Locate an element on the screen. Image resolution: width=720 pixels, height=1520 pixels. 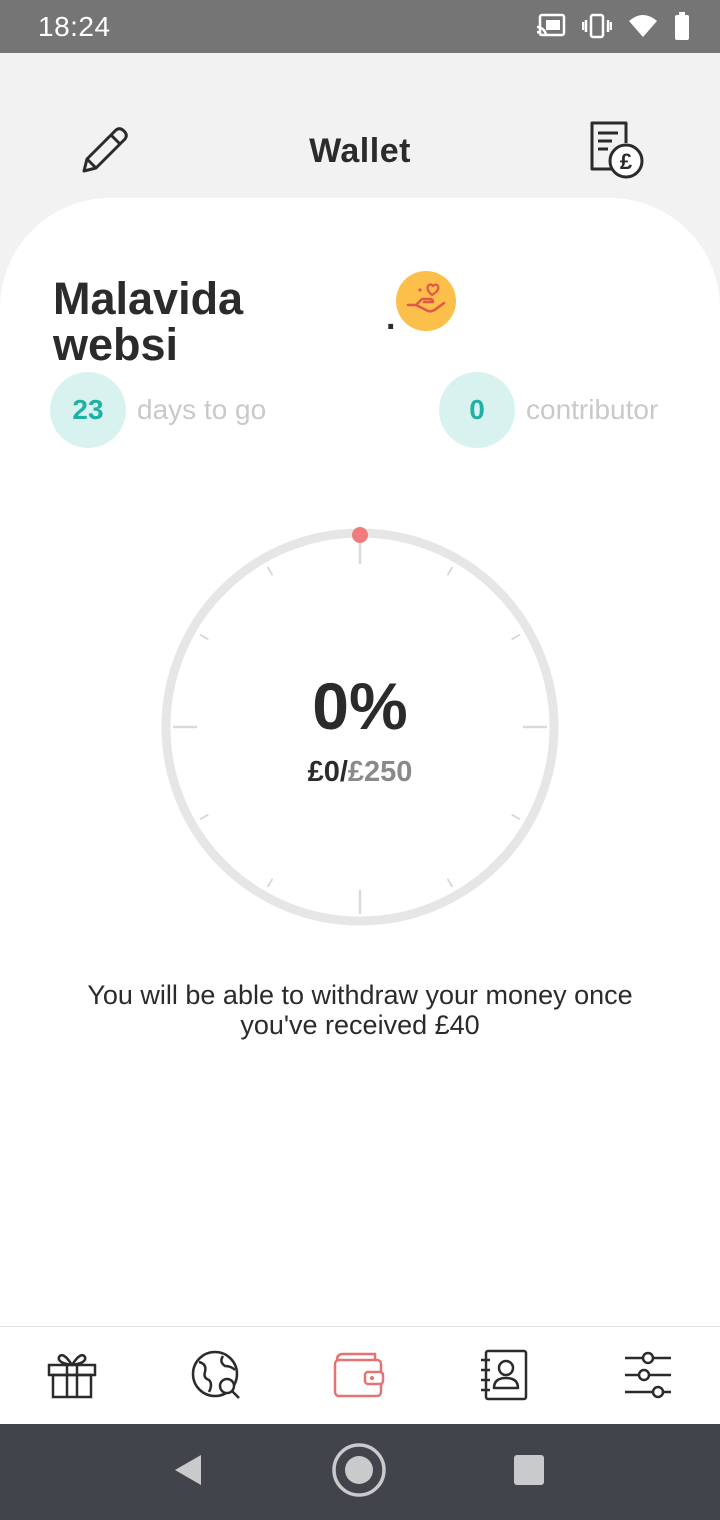
hand-heart-icon is located at coordinates (426, 301).